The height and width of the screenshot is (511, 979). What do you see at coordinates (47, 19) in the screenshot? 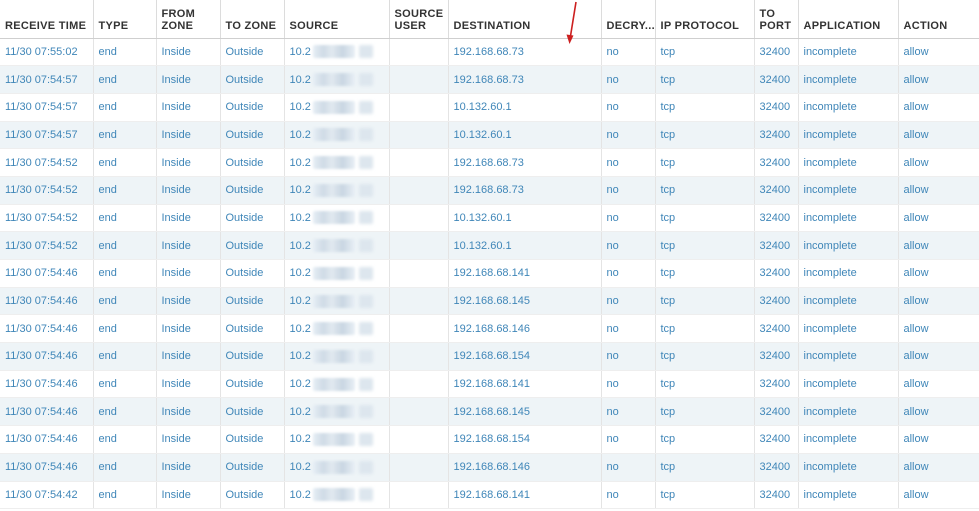
I see `column-header-receive-time: RECEIVE TIME` at bounding box center [47, 19].